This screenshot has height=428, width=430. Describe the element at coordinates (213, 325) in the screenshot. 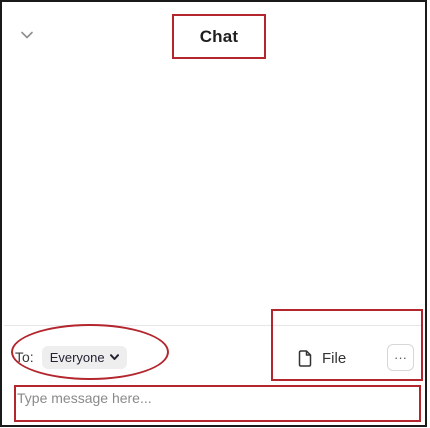

I see `composer-divider` at that location.